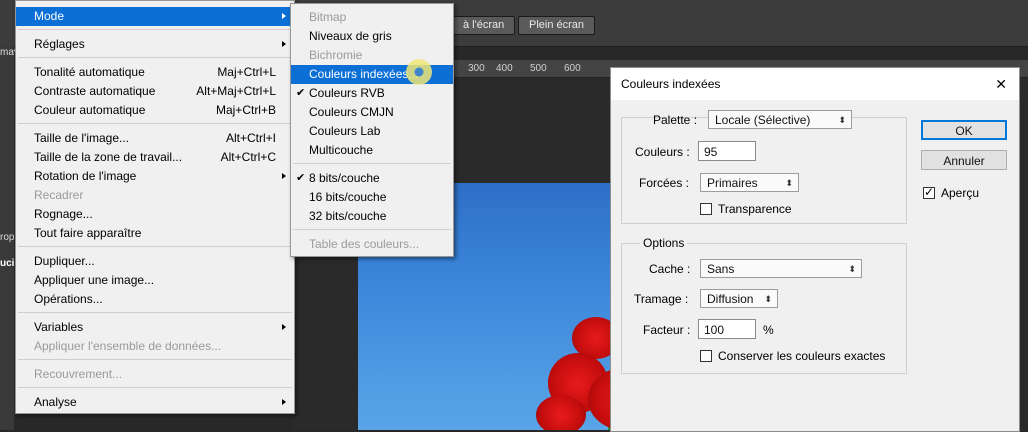 The image size is (1028, 432). I want to click on conserver-label: Conserver les couleurs exactes, so click(802, 356).